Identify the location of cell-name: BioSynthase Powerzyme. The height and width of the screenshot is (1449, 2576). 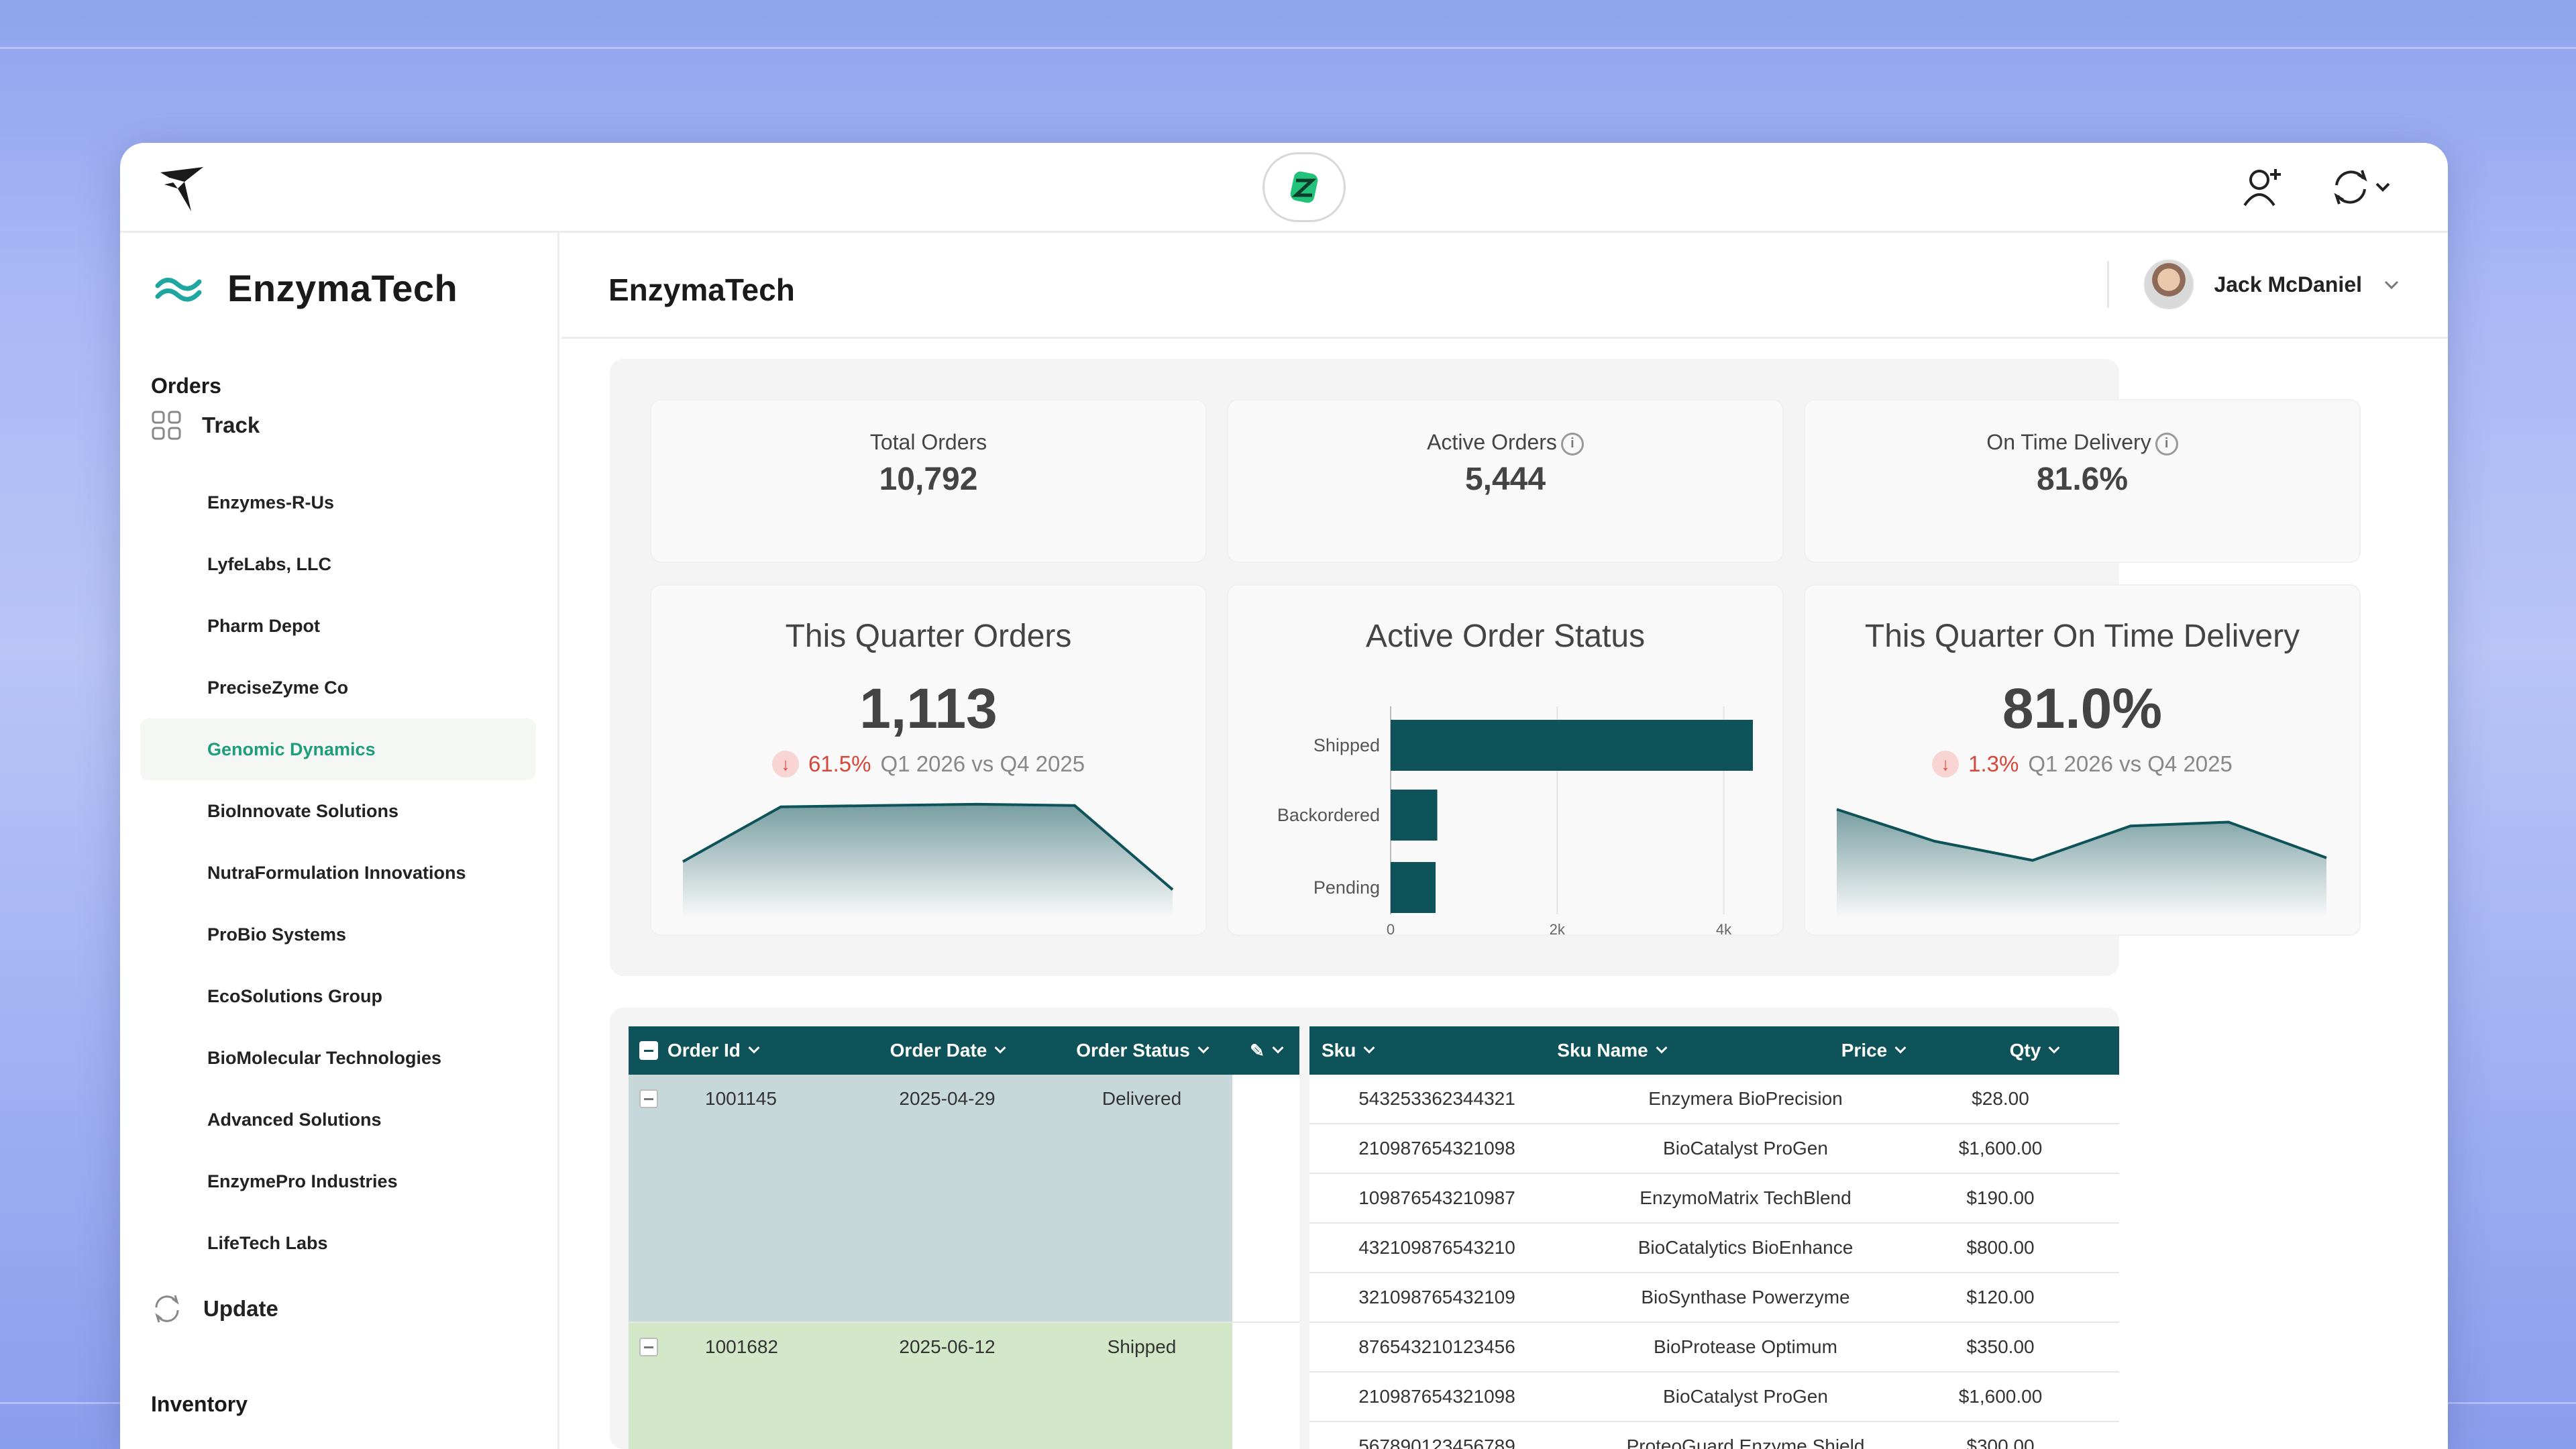
(1745, 1297).